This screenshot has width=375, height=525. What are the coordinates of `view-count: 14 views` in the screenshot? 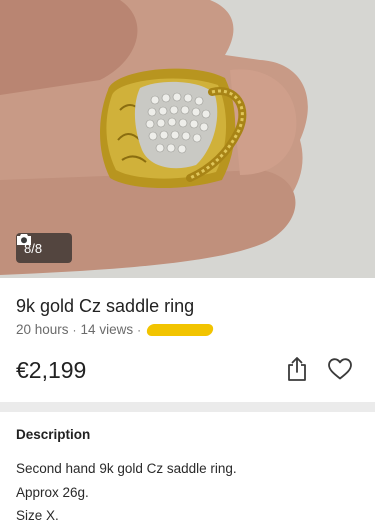 It's located at (107, 329).